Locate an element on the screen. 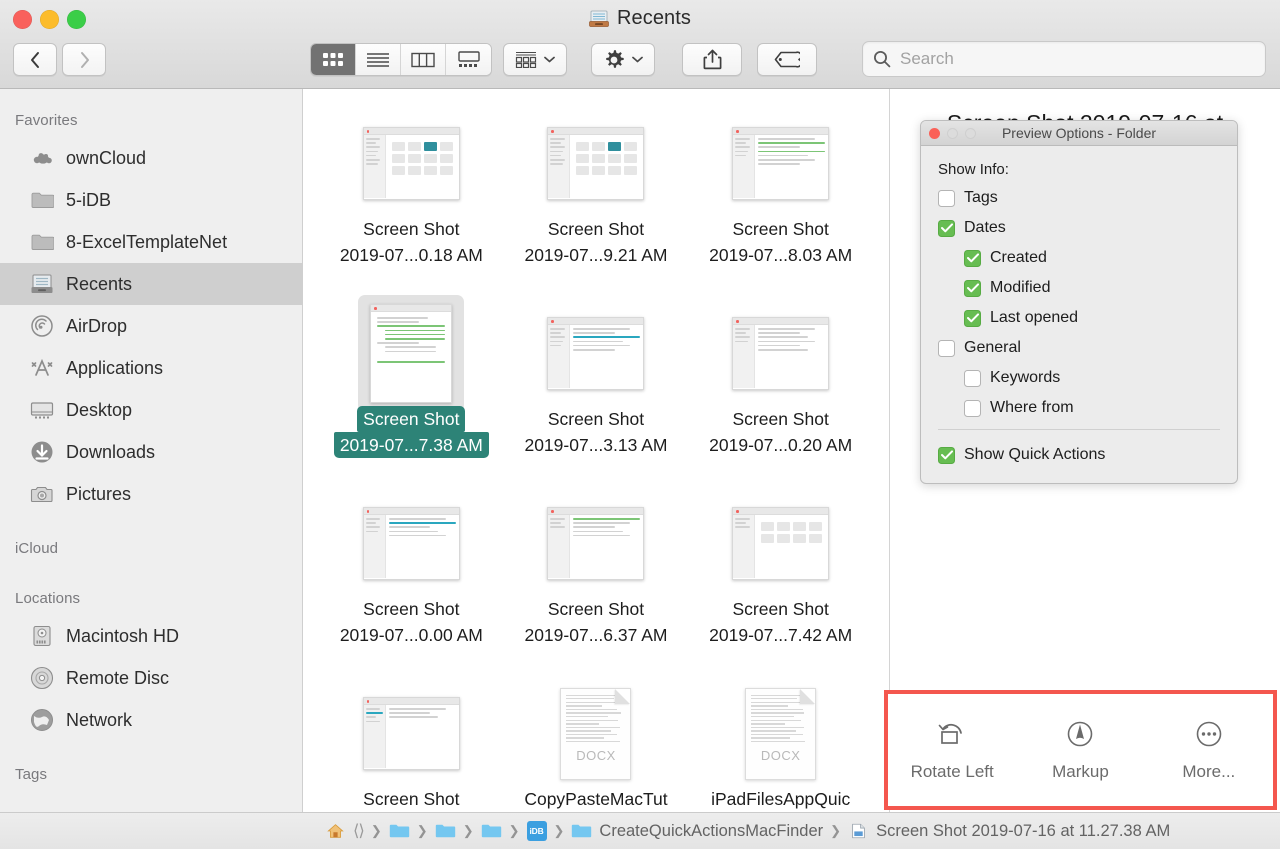 The image size is (1280, 849). share-button is located at coordinates (712, 59).